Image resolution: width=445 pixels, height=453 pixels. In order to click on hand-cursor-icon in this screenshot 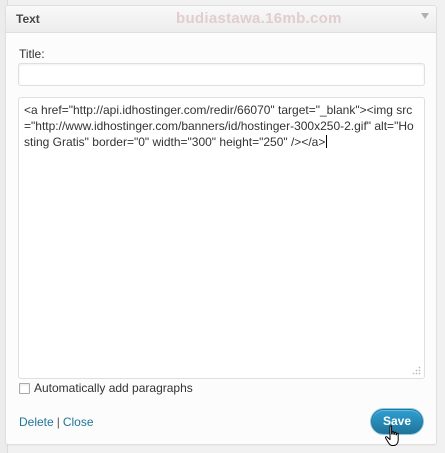, I will do `click(391, 435)`.